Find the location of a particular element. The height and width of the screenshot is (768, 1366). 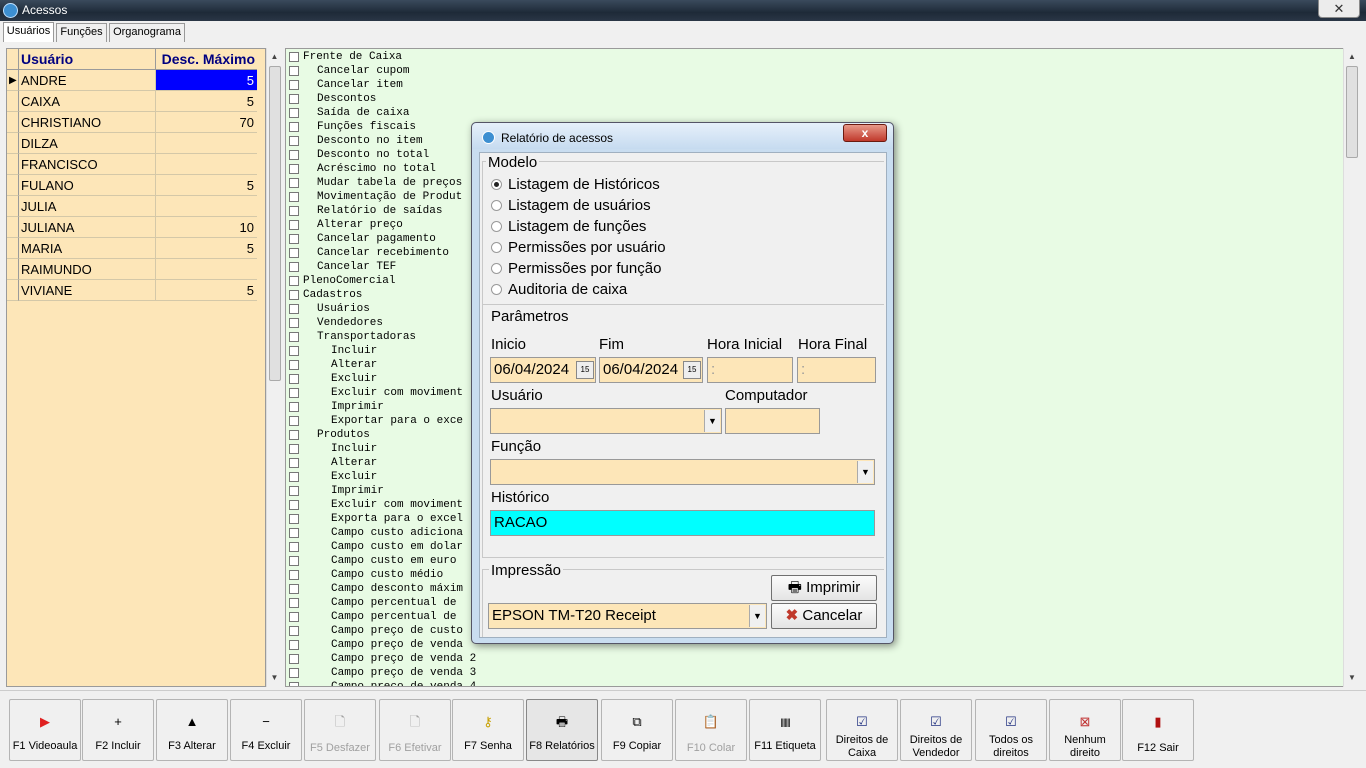

tree-item: Campo preço de venda 2 is located at coordinates (382, 659).